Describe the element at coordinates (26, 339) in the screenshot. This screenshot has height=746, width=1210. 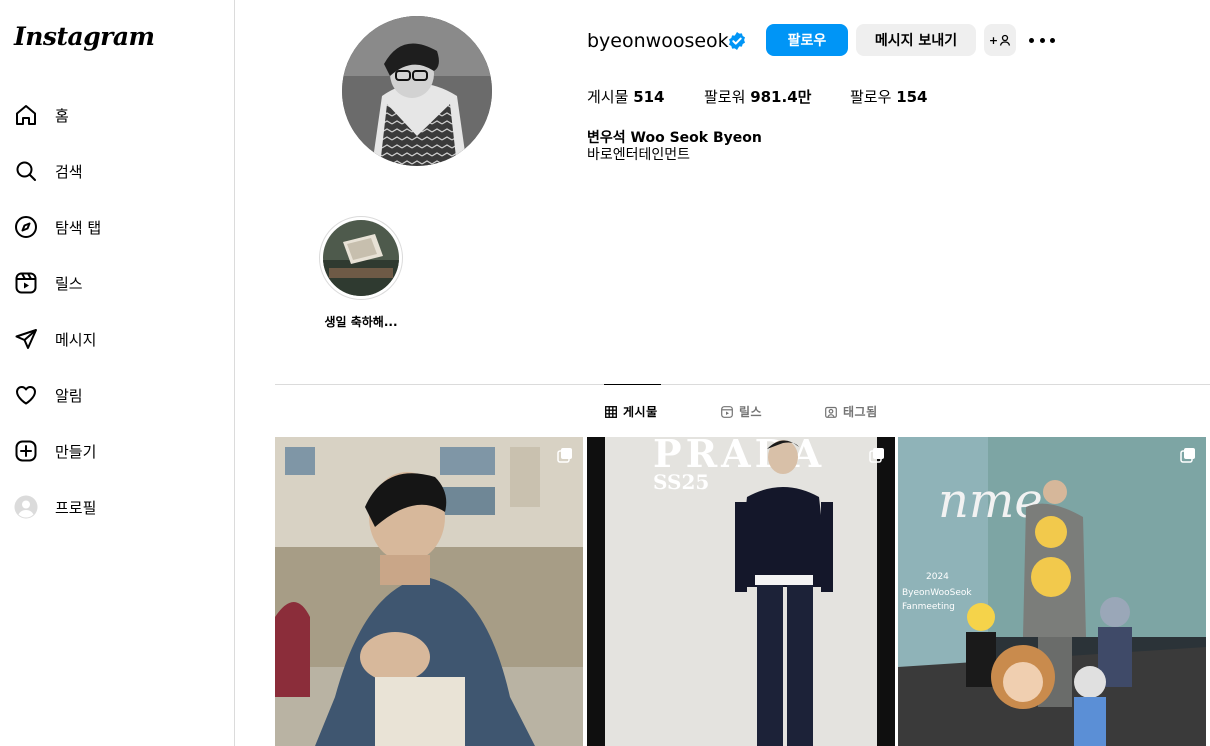
I see `send-icon` at that location.